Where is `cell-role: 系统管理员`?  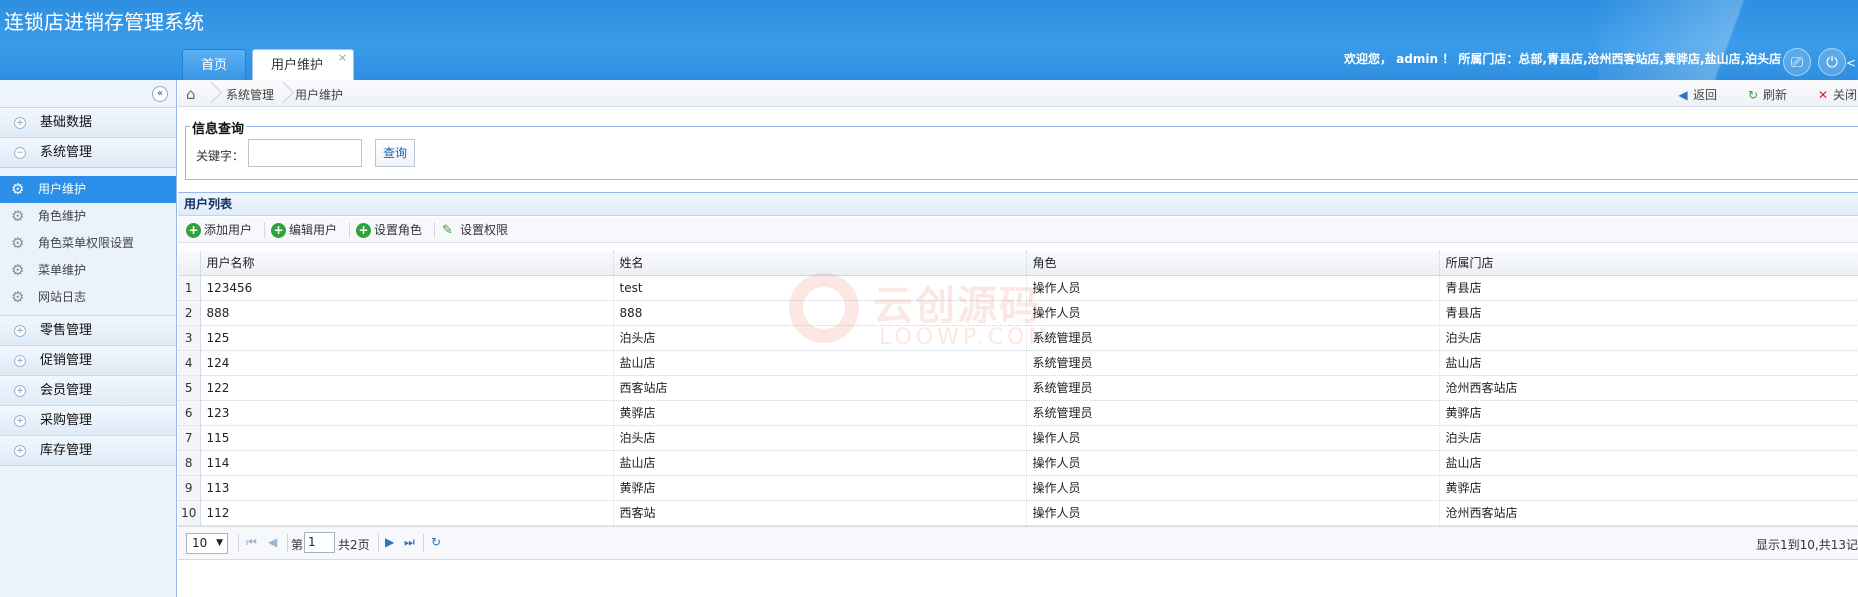 cell-role: 系统管理员 is located at coordinates (1233, 388).